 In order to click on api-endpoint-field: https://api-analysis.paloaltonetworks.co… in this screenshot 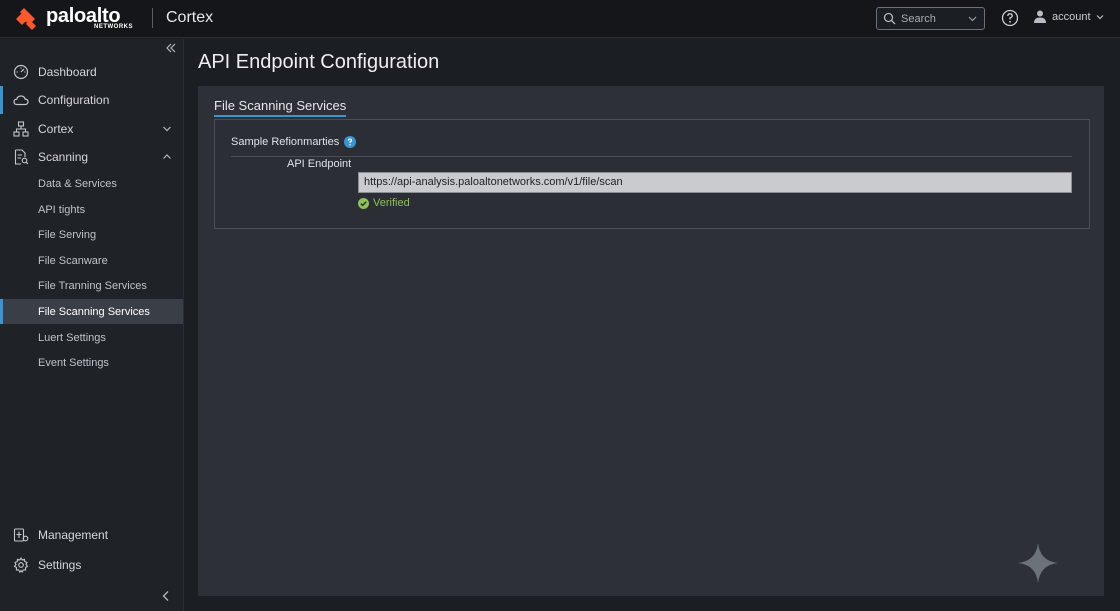, I will do `click(715, 182)`.